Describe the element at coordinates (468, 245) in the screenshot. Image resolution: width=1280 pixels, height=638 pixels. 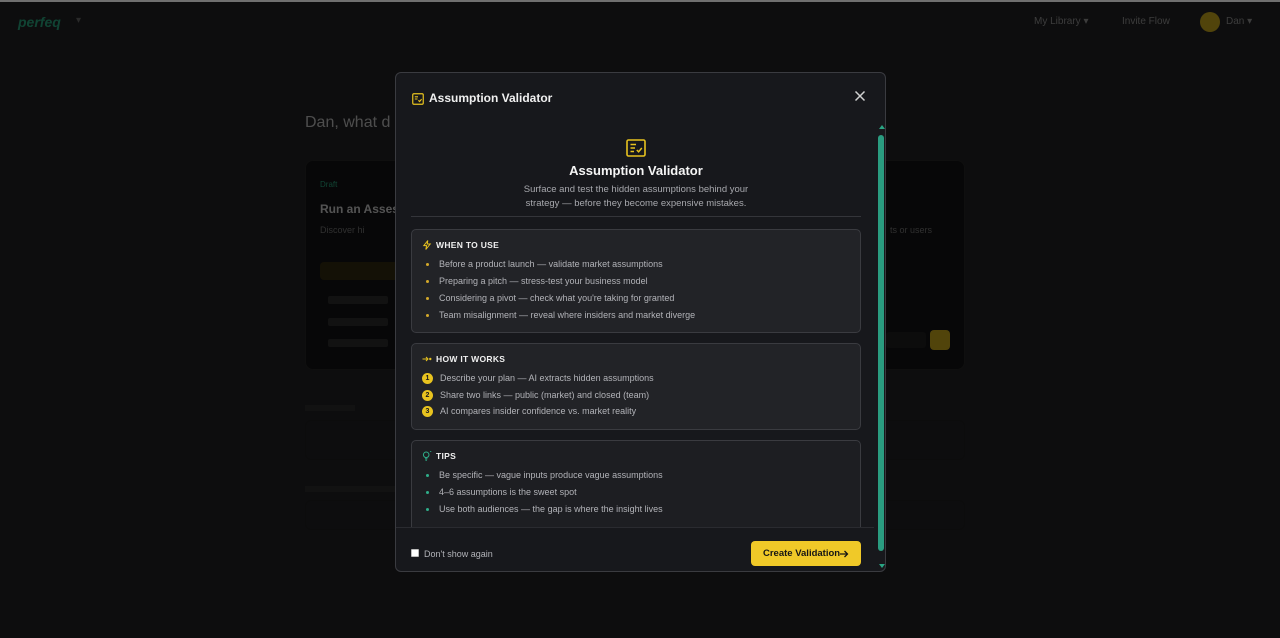
I see `panel-title: WHEN TO USE` at that location.